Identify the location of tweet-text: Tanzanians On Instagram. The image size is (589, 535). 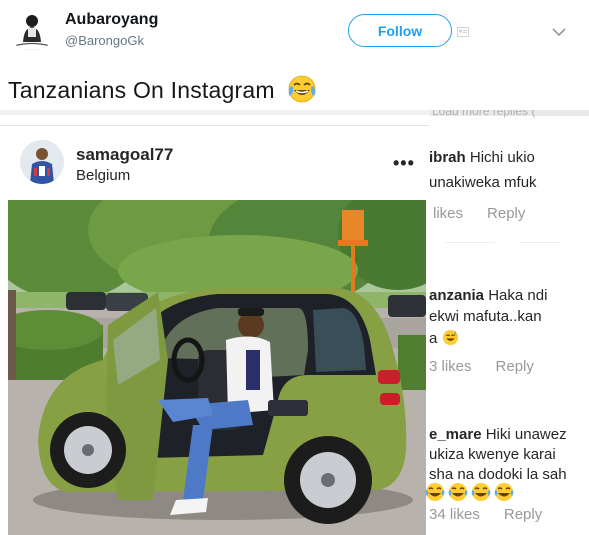
(162, 92).